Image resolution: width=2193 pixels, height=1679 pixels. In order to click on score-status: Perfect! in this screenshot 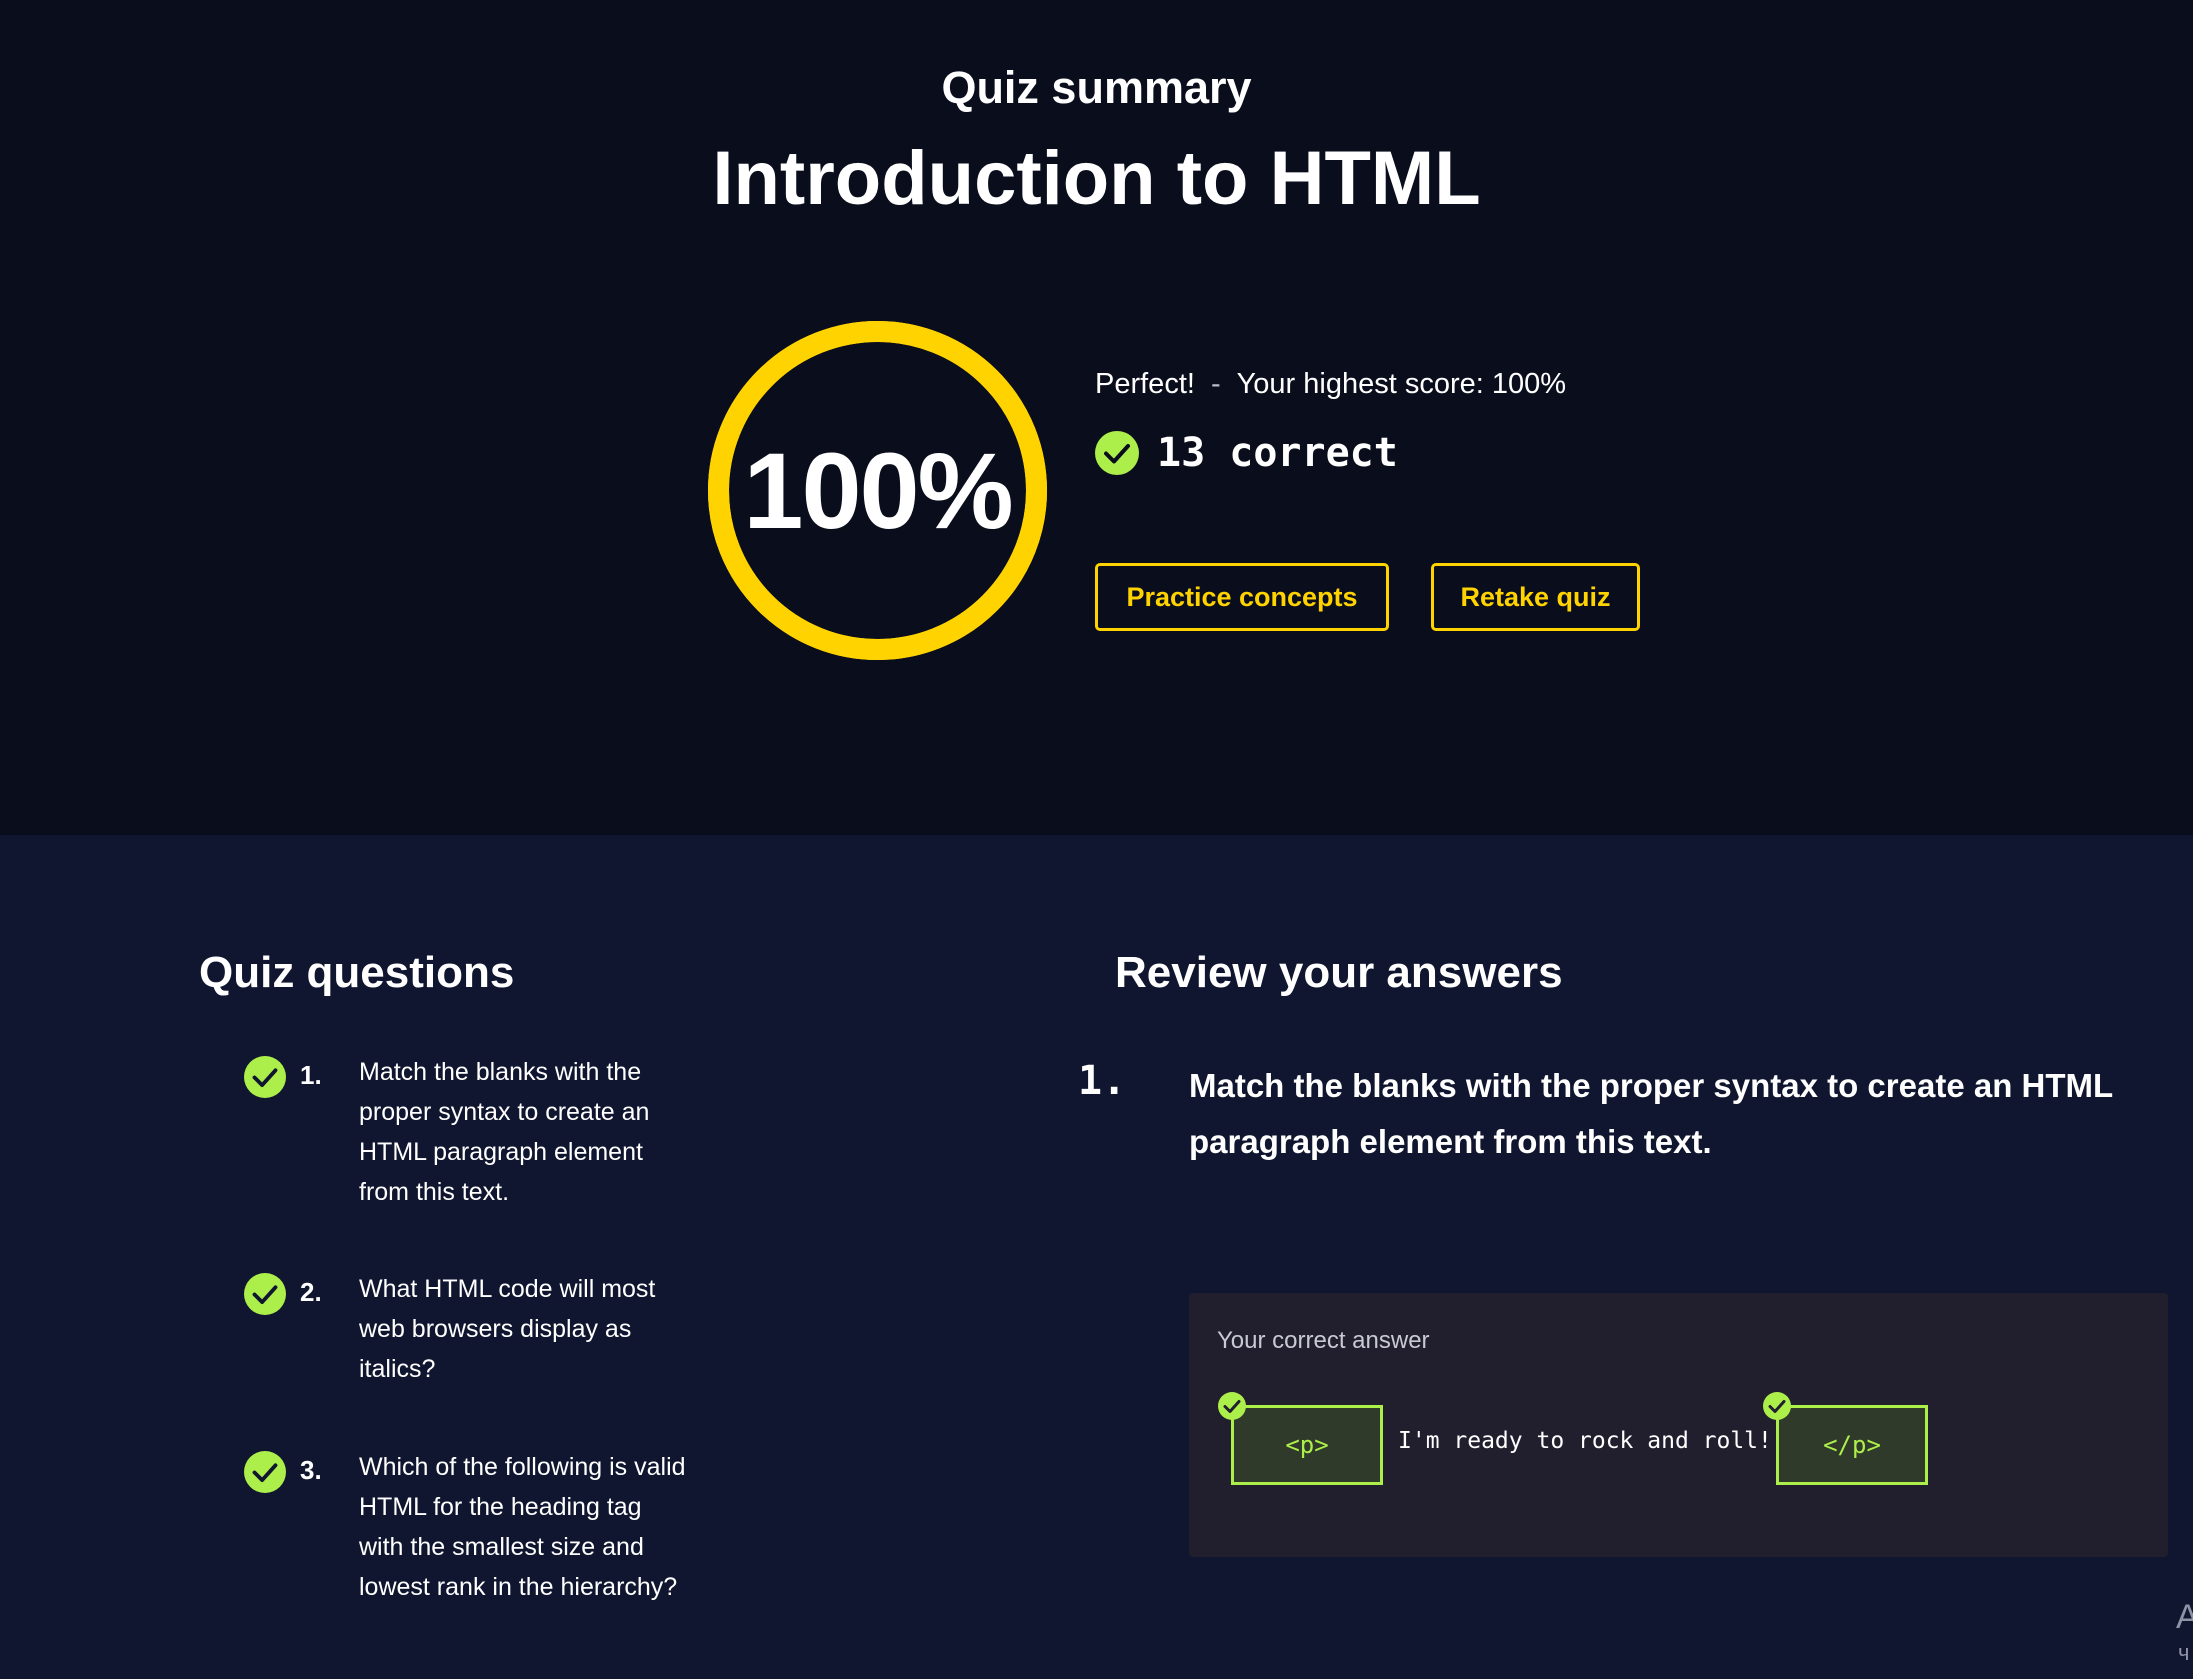, I will do `click(1145, 384)`.